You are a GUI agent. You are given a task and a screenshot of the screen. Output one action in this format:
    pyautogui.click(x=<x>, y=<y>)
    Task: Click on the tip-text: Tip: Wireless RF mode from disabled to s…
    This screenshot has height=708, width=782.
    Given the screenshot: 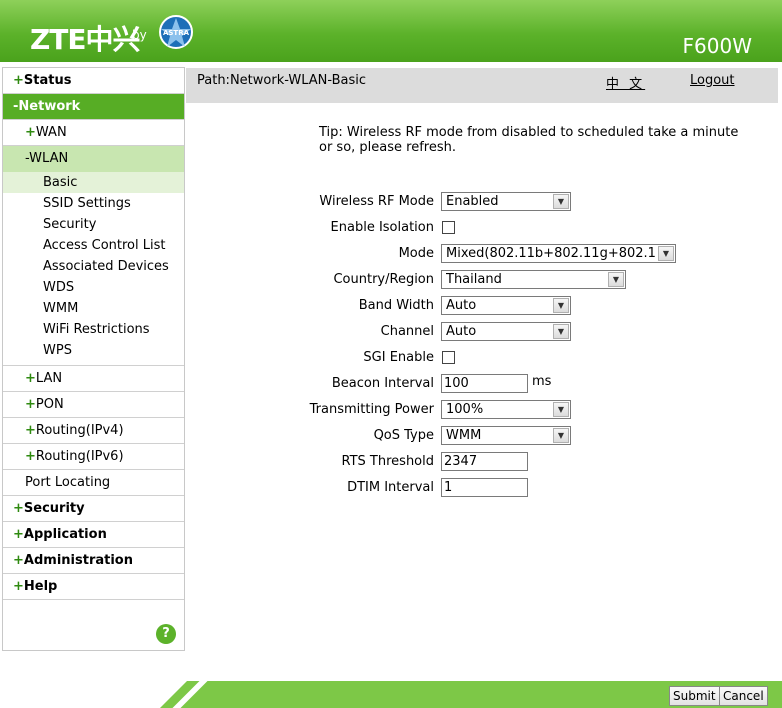 What is the action you would take?
    pyautogui.click(x=529, y=140)
    